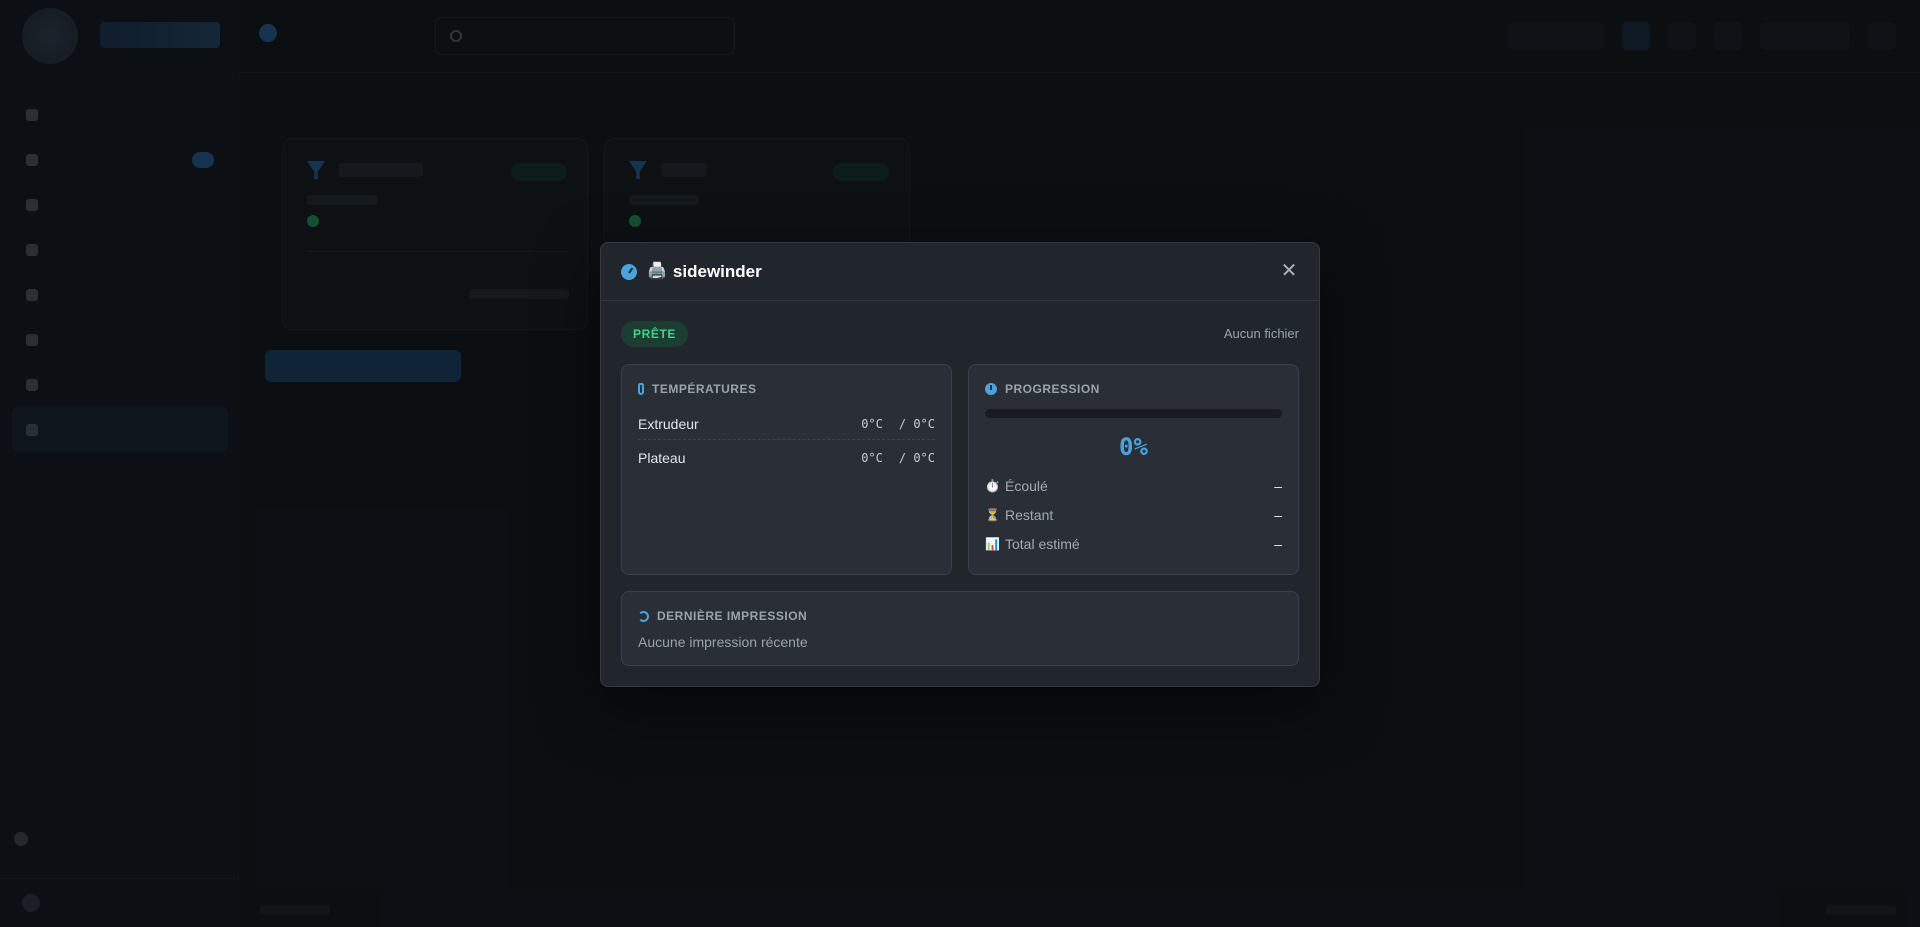 Image resolution: width=1920 pixels, height=927 pixels. Describe the element at coordinates (992, 515) in the screenshot. I see `hourglass-icon: ⏳` at that location.